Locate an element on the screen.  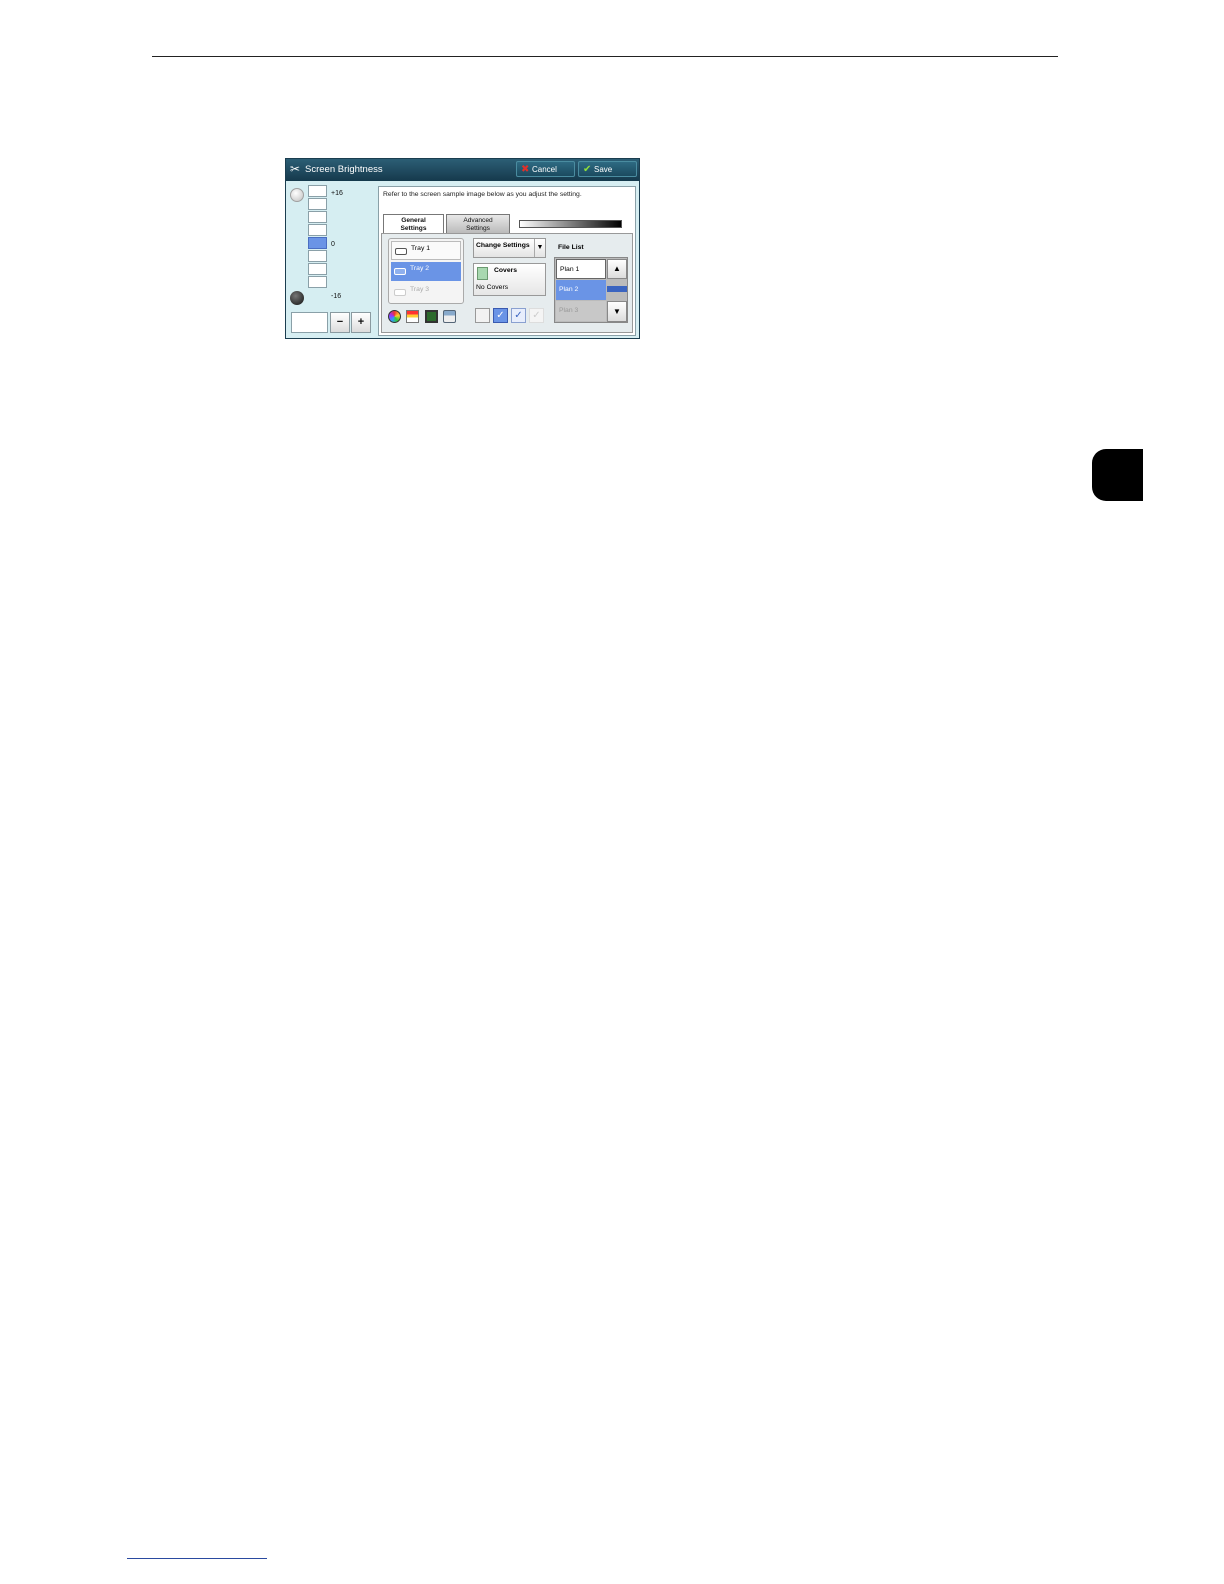
covers-label: Covers is located at coordinates (506, 270).